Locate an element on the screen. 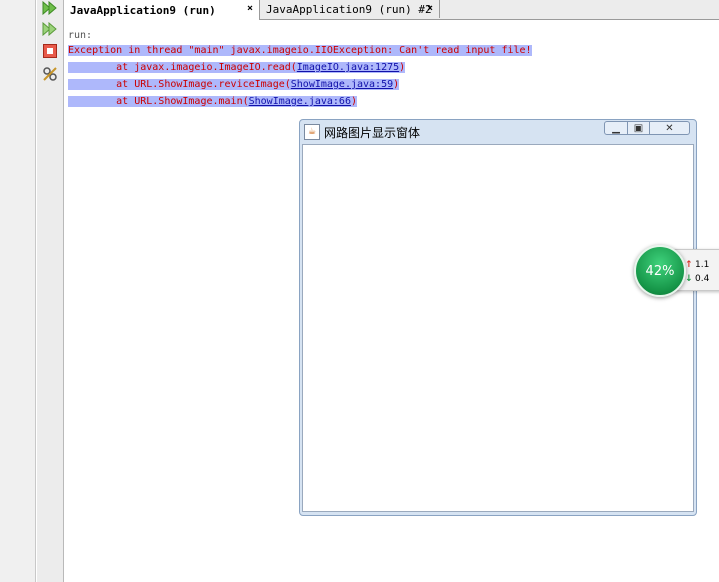 Image resolution: width=719 pixels, height=582 pixels. stack-link: ShowImage.java:59 is located at coordinates (342, 84).